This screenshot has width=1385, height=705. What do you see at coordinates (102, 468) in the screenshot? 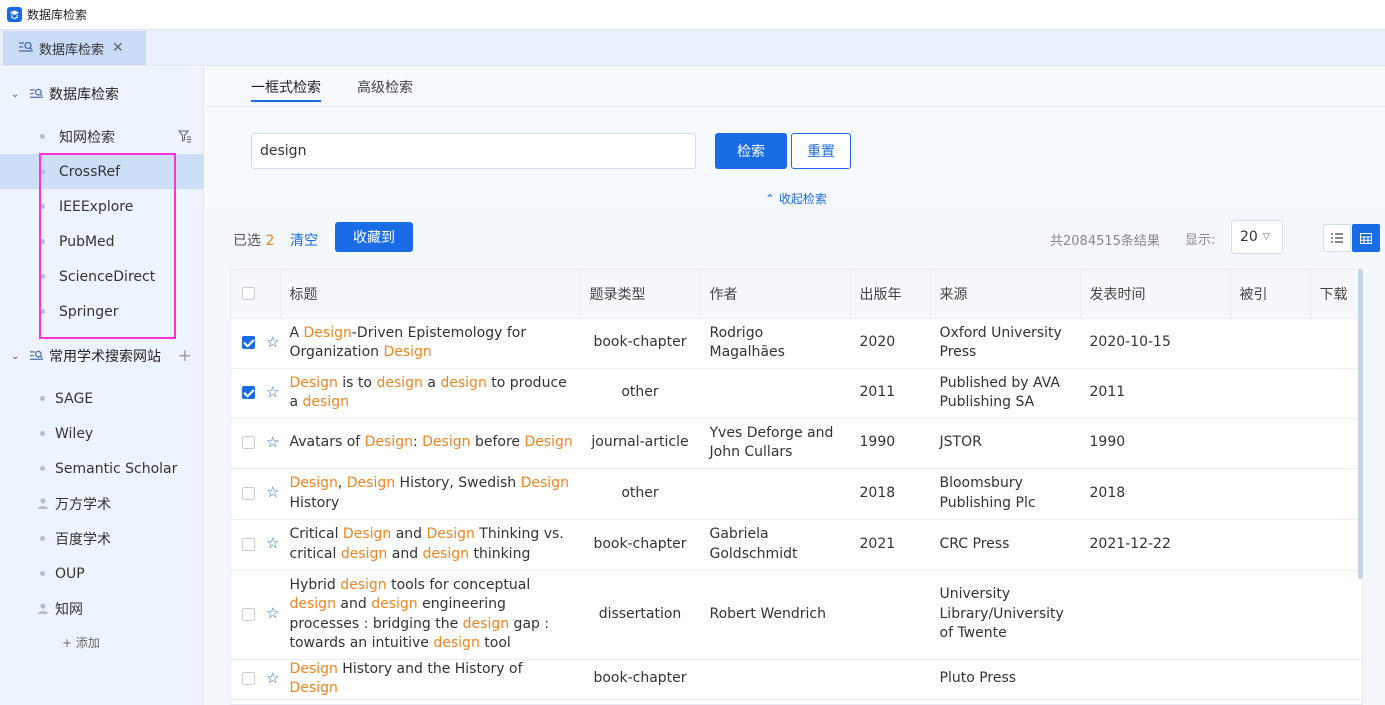
I see `sidebar-item-semantic-scholar: Semantic Scholar` at bounding box center [102, 468].